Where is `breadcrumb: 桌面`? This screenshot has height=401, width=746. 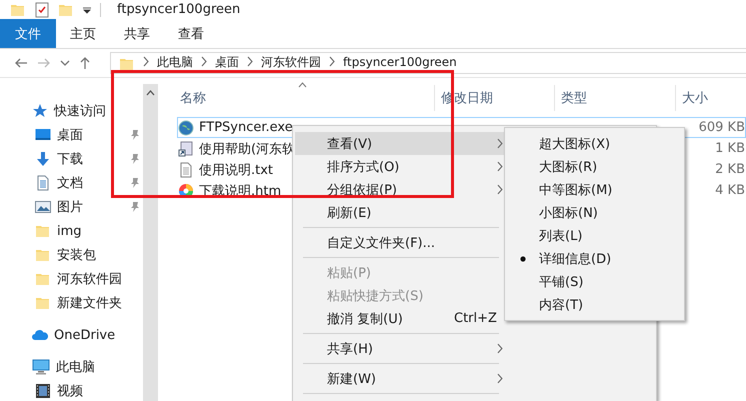
breadcrumb: 桌面 is located at coordinates (227, 62).